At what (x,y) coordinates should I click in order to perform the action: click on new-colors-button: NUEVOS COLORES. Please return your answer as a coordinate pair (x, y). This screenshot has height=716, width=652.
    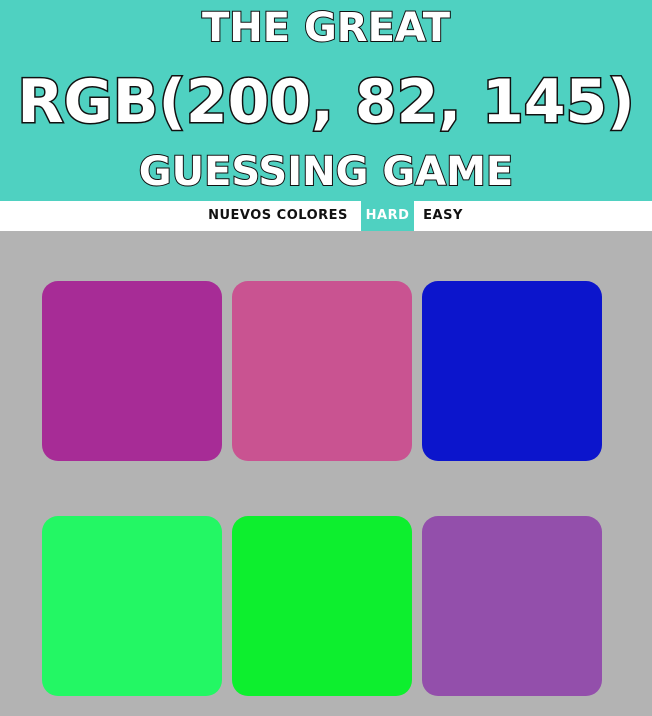
    Looking at the image, I should click on (278, 216).